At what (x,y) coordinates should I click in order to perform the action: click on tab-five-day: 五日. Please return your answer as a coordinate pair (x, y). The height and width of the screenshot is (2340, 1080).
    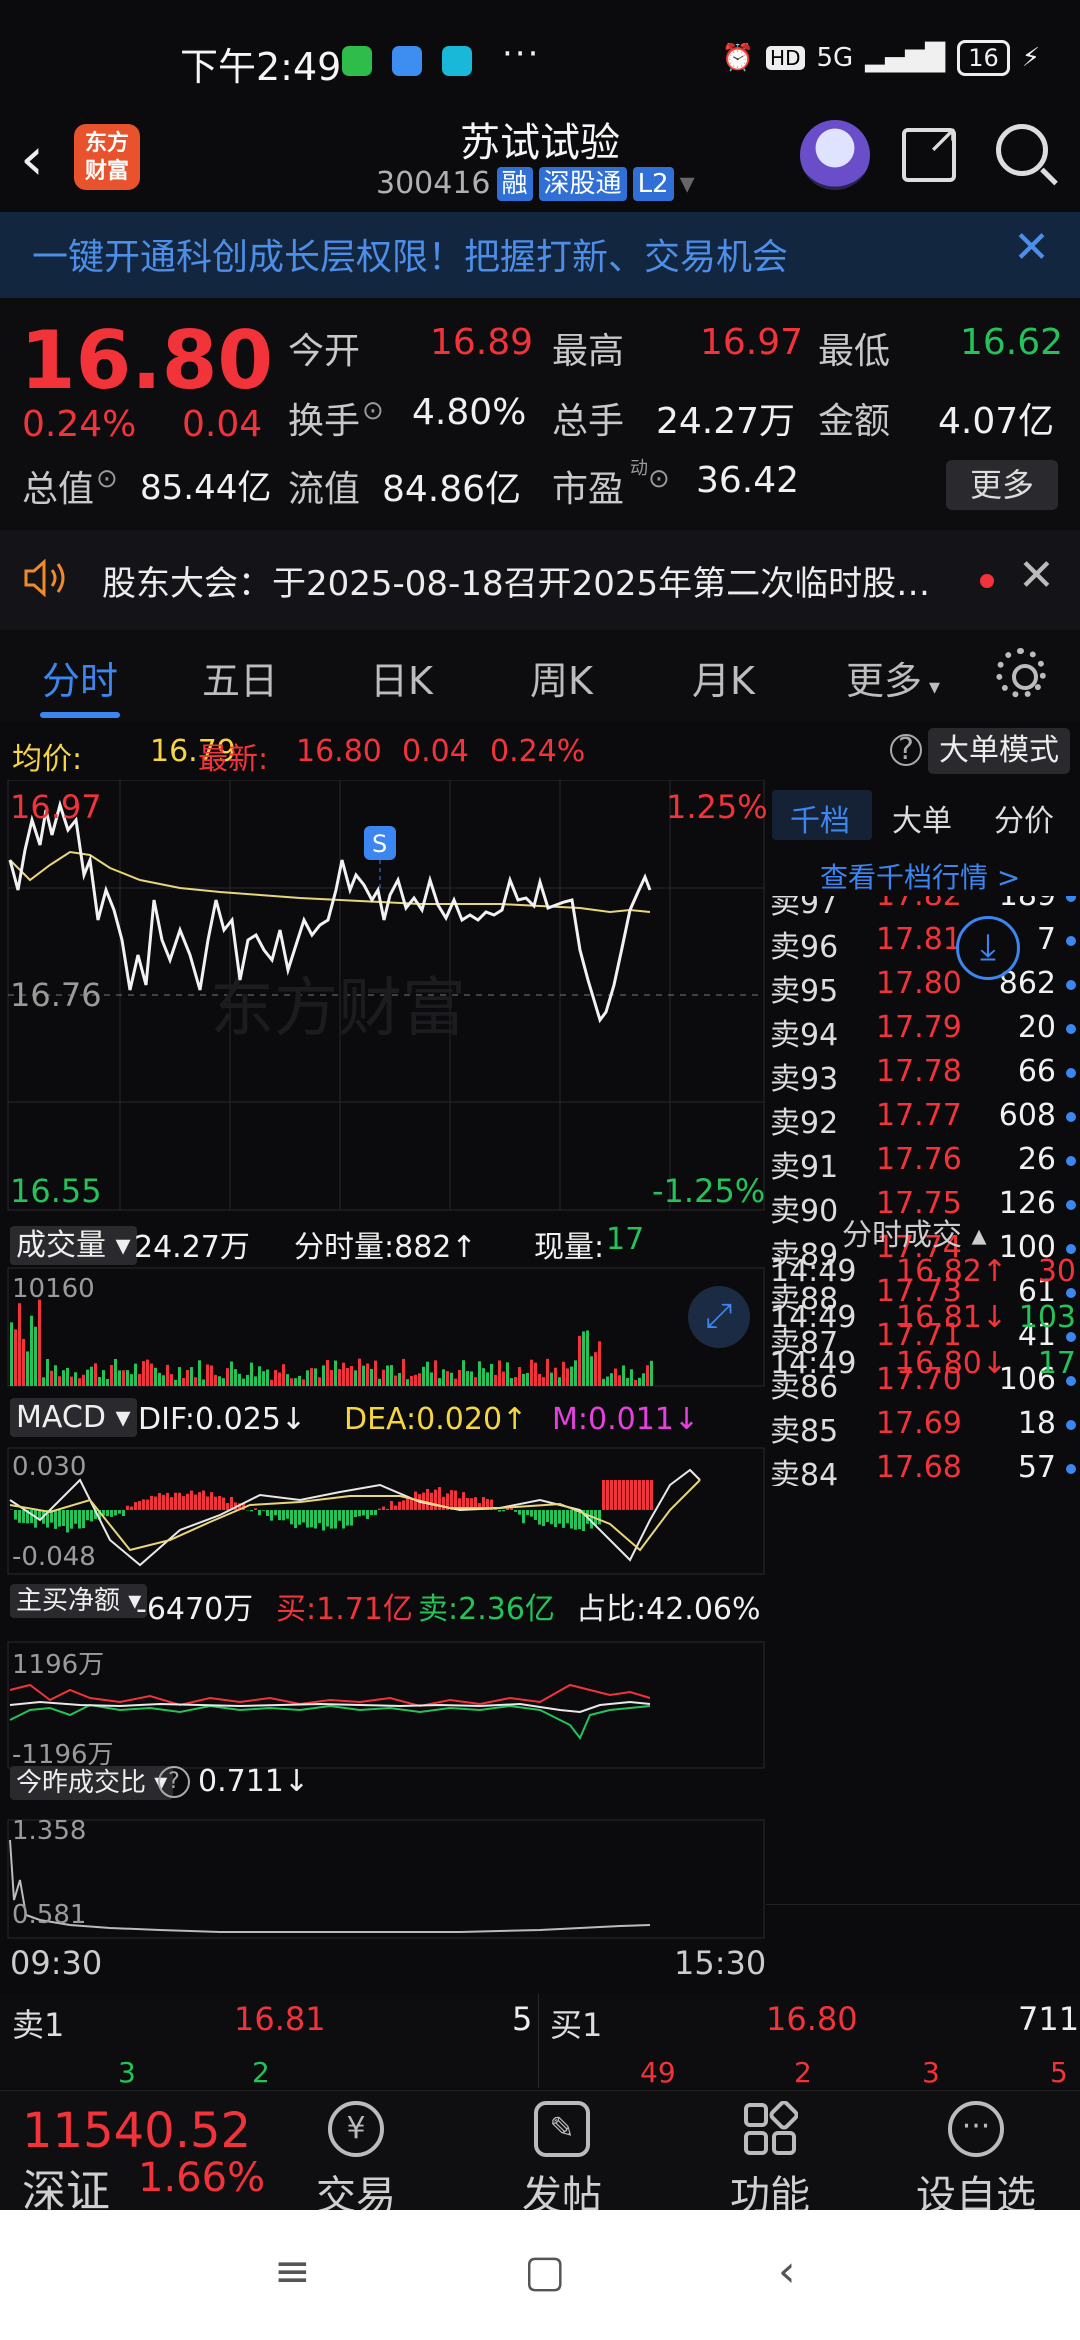
    Looking at the image, I should click on (240, 677).